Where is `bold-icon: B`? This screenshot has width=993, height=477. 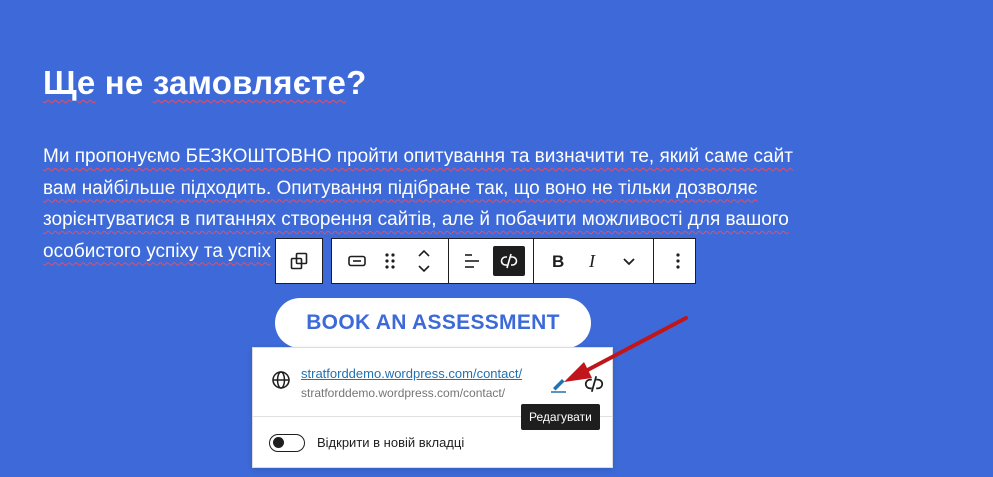
bold-icon: B is located at coordinates (558, 261).